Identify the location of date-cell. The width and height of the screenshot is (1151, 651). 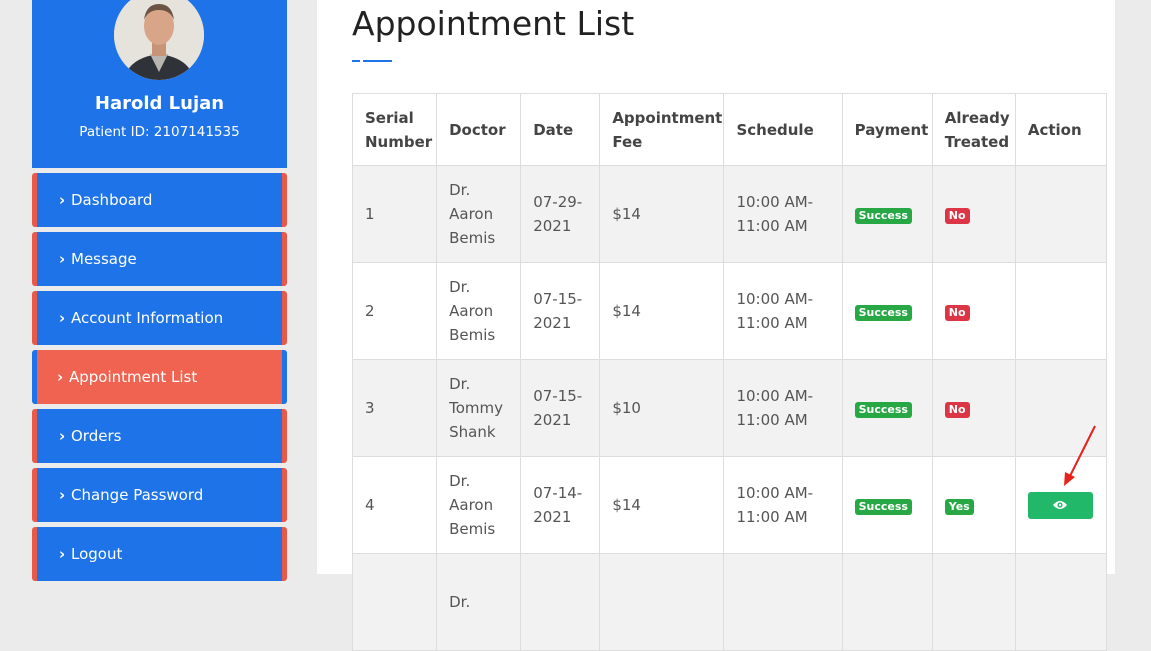
(560, 602).